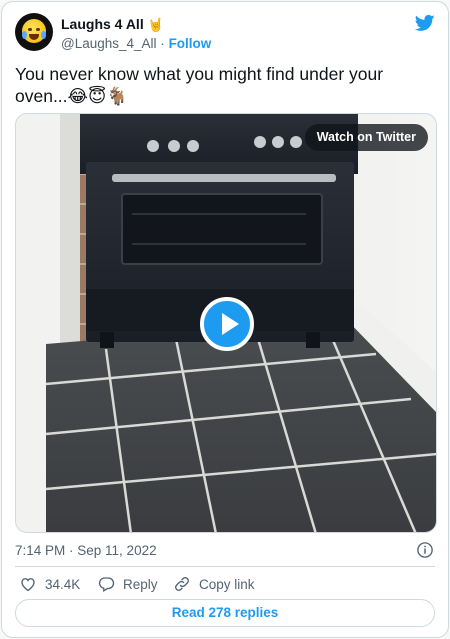 This screenshot has height=639, width=450. Describe the element at coordinates (28, 585) in the screenshot. I see `heart-icon` at that location.